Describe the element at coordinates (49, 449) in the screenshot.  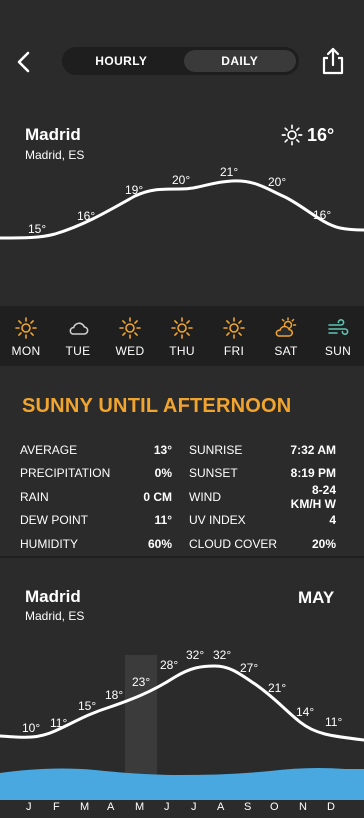
I see `stat-label: AVERAGE` at that location.